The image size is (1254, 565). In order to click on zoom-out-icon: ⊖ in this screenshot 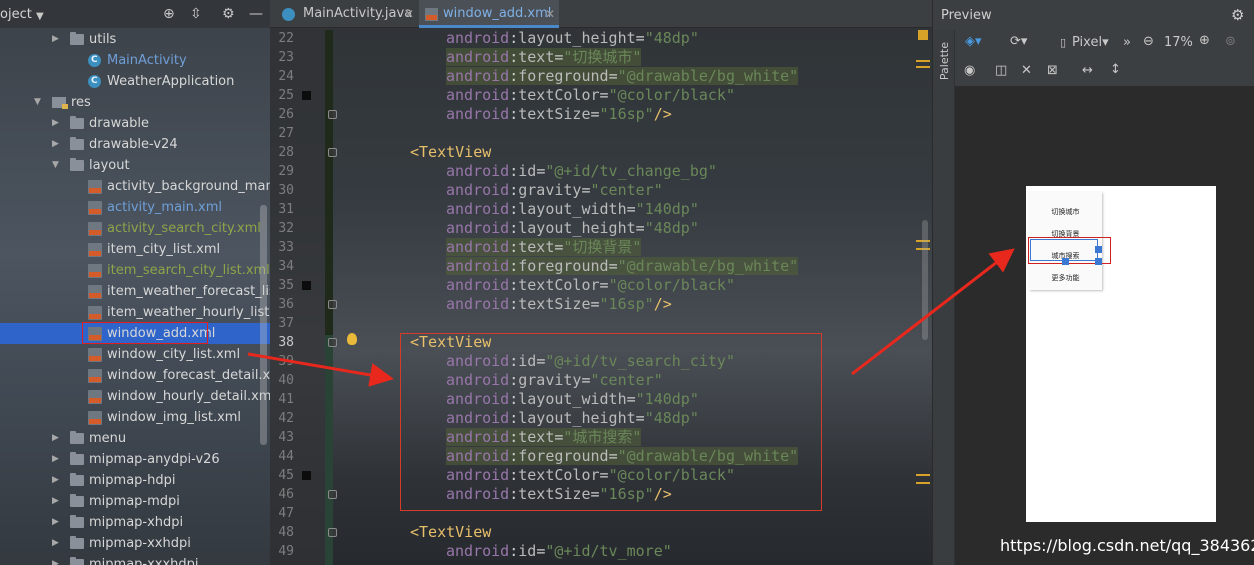, I will do `click(1148, 41)`.